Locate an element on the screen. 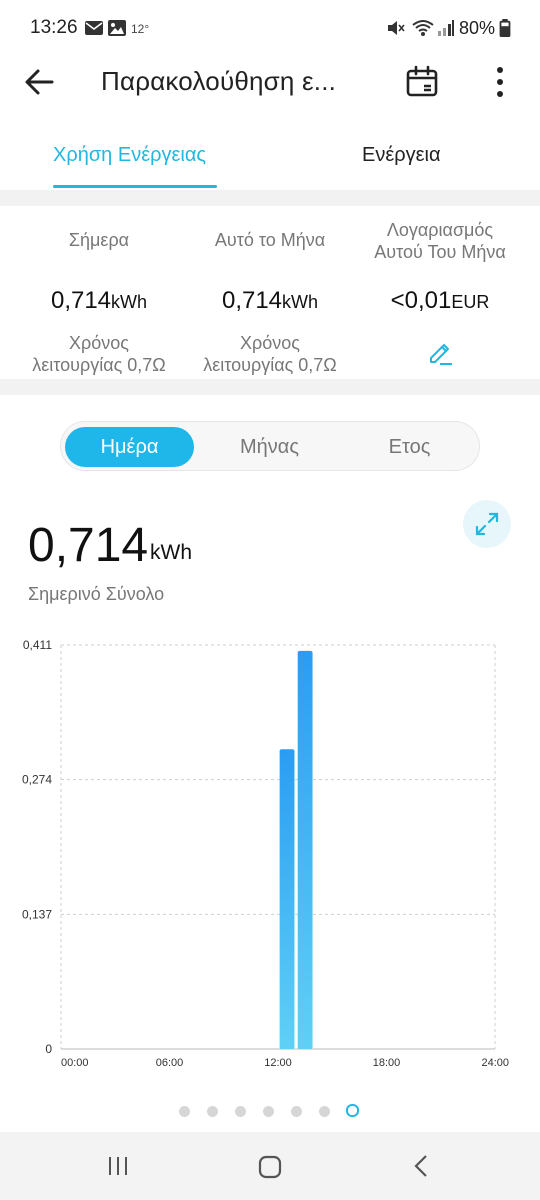  bill-label: Λογαριασμός Αυτού Του Μήνα is located at coordinates (440, 241).